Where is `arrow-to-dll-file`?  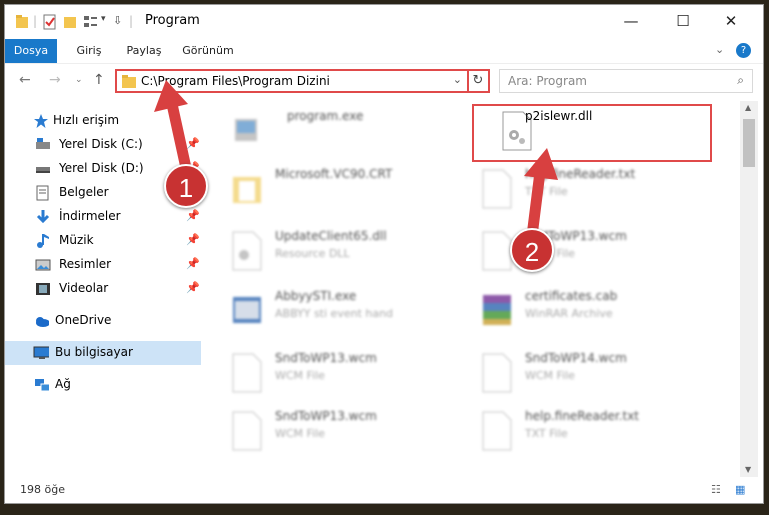 arrow-to-dll-file is located at coordinates (541, 195).